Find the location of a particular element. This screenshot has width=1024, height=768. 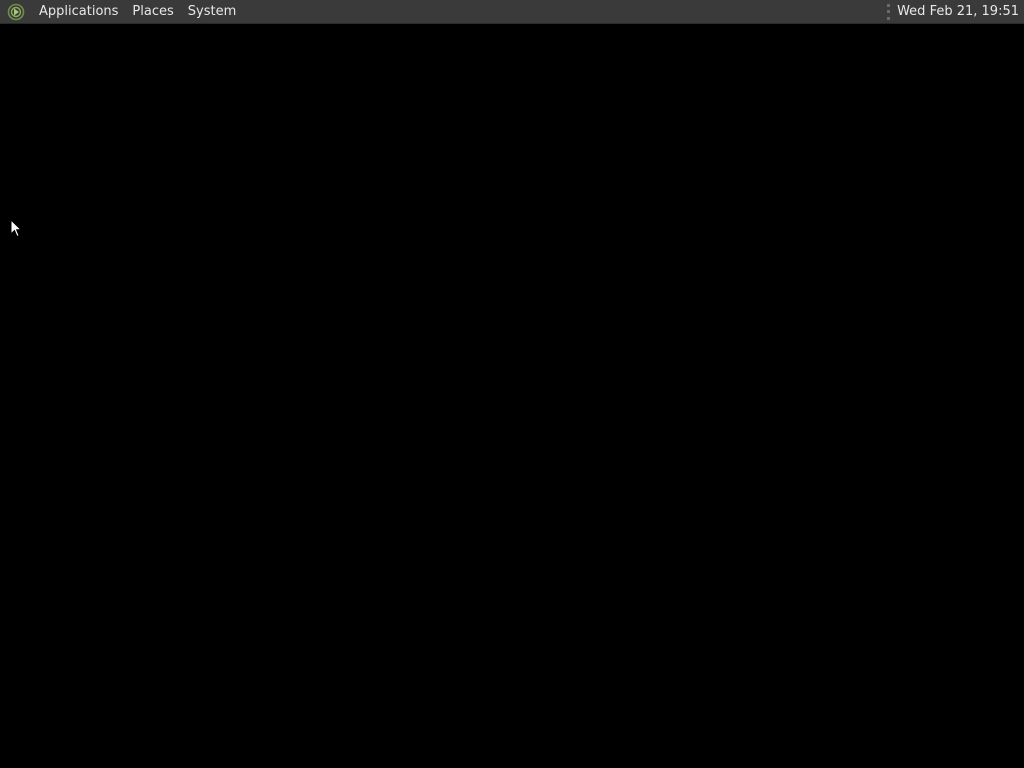

menu-applications: Applications is located at coordinates (78, 12).